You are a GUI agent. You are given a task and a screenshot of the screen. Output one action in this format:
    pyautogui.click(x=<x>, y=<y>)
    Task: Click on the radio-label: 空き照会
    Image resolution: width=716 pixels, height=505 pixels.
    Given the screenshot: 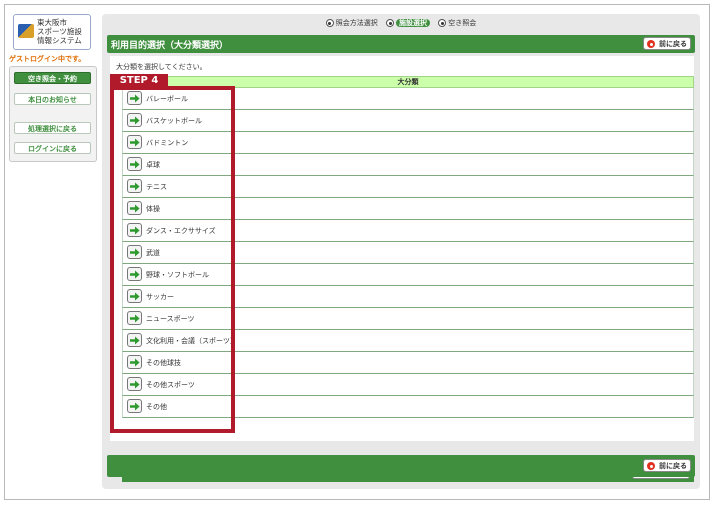 What is the action you would take?
    pyautogui.click(x=462, y=23)
    